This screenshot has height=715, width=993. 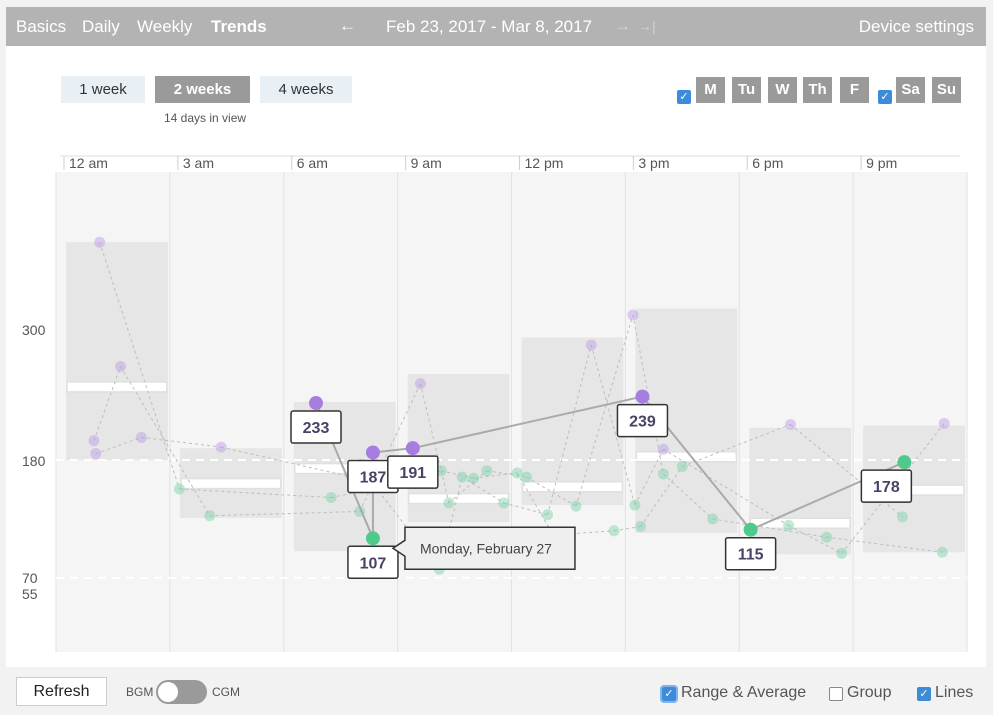 I want to click on value-label-text: 191, so click(x=412, y=473).